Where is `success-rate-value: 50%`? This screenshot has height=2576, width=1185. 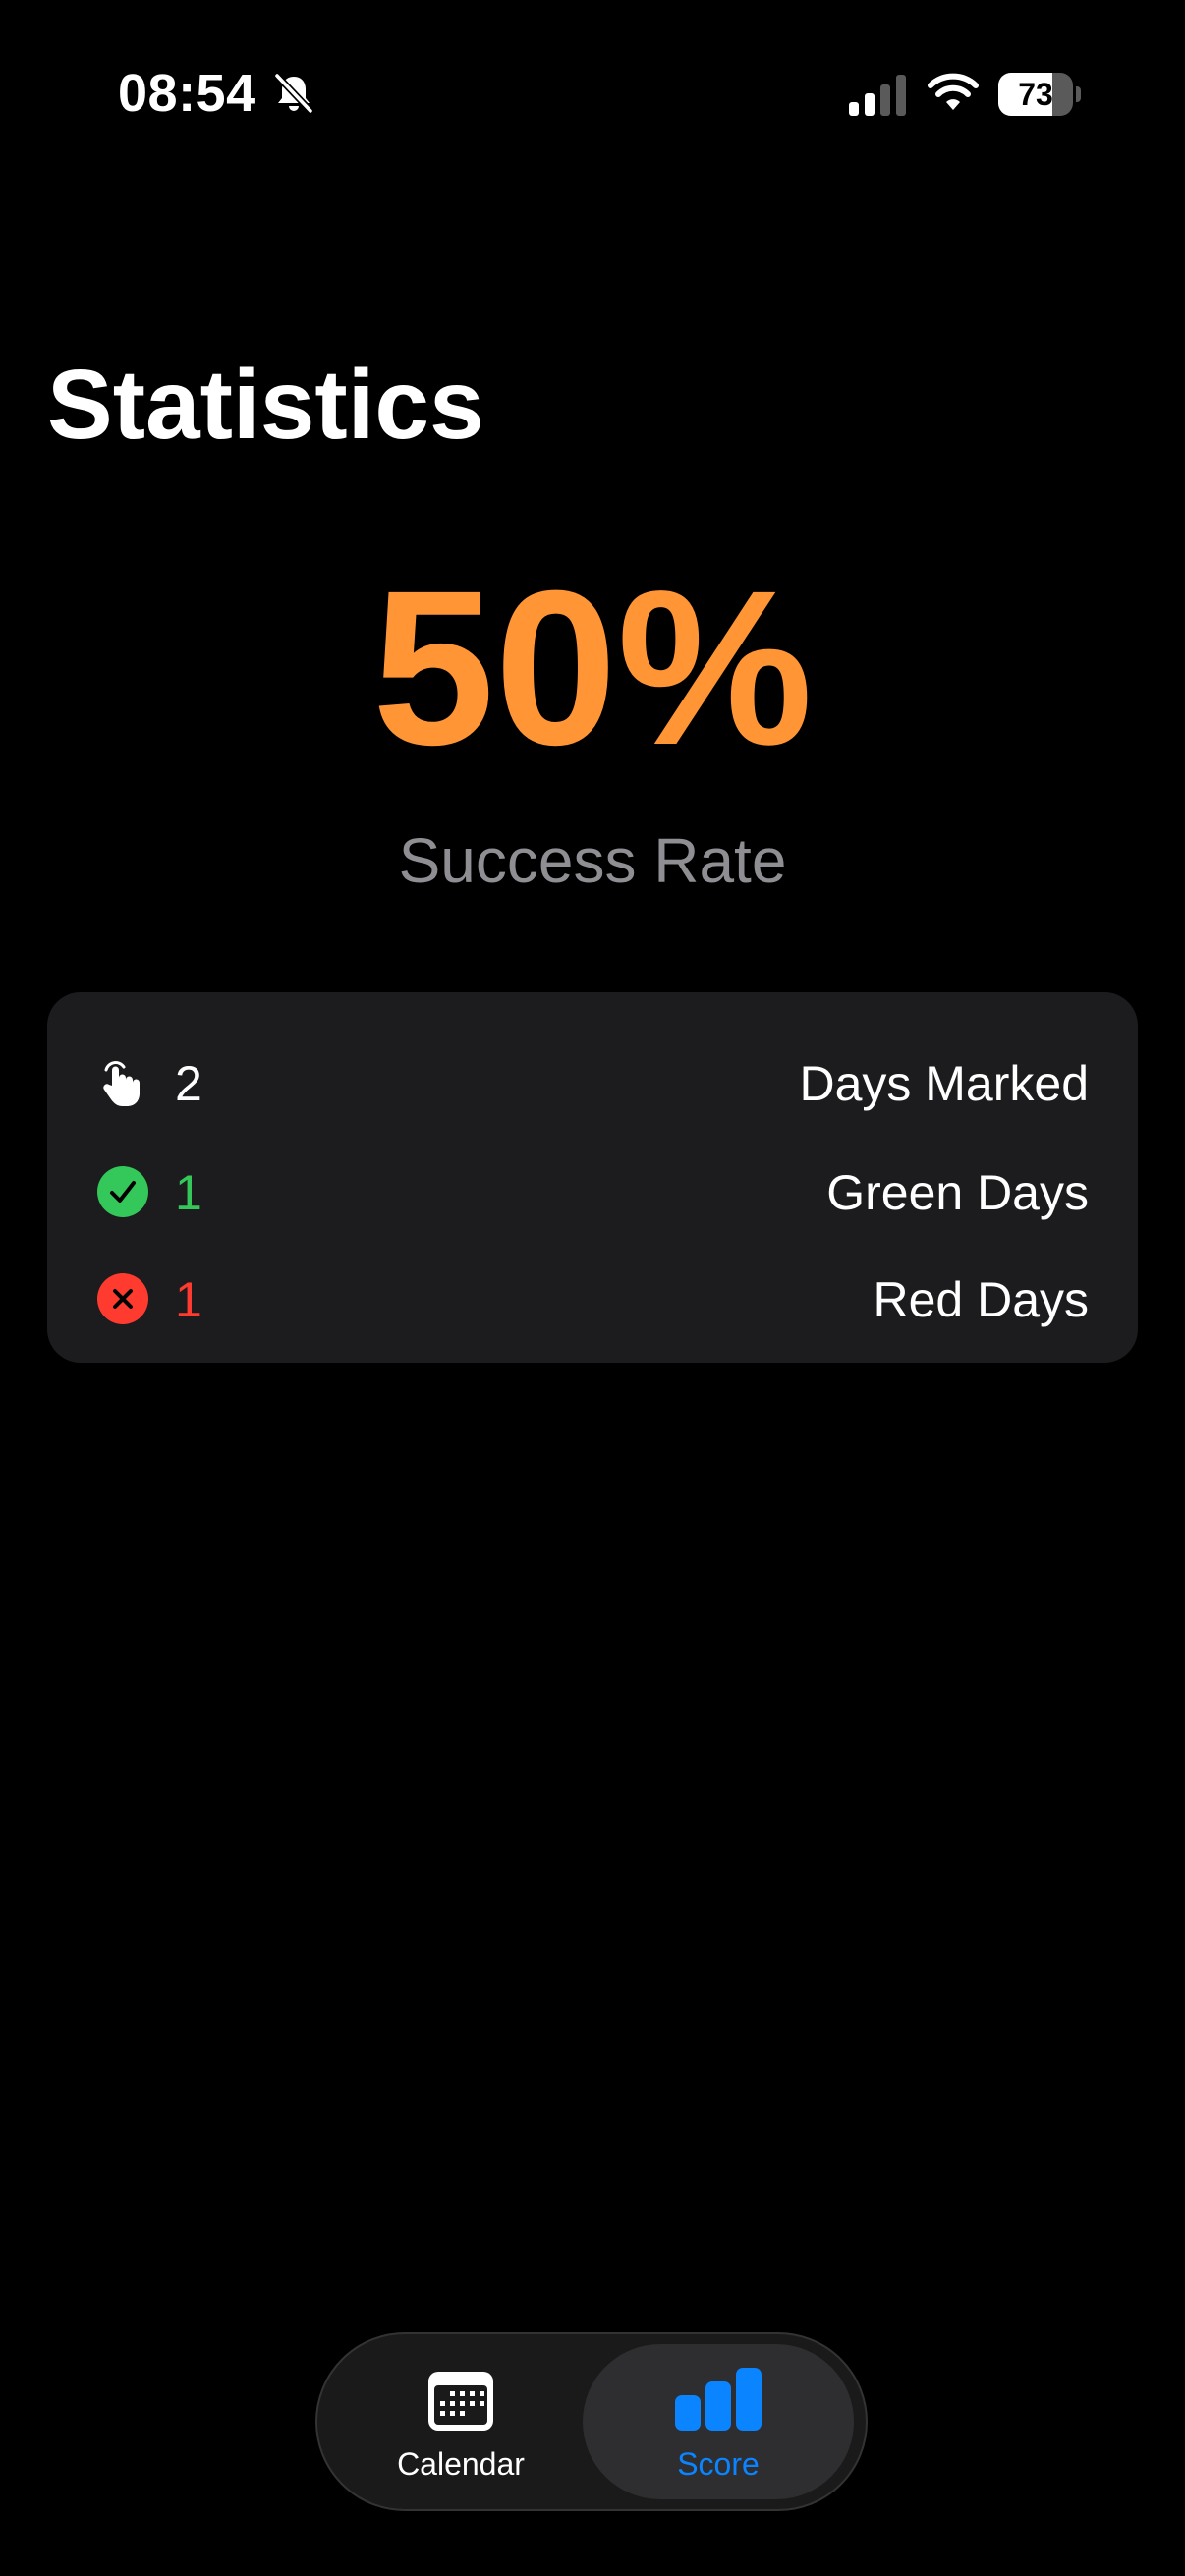
success-rate-value: 50% is located at coordinates (592, 668).